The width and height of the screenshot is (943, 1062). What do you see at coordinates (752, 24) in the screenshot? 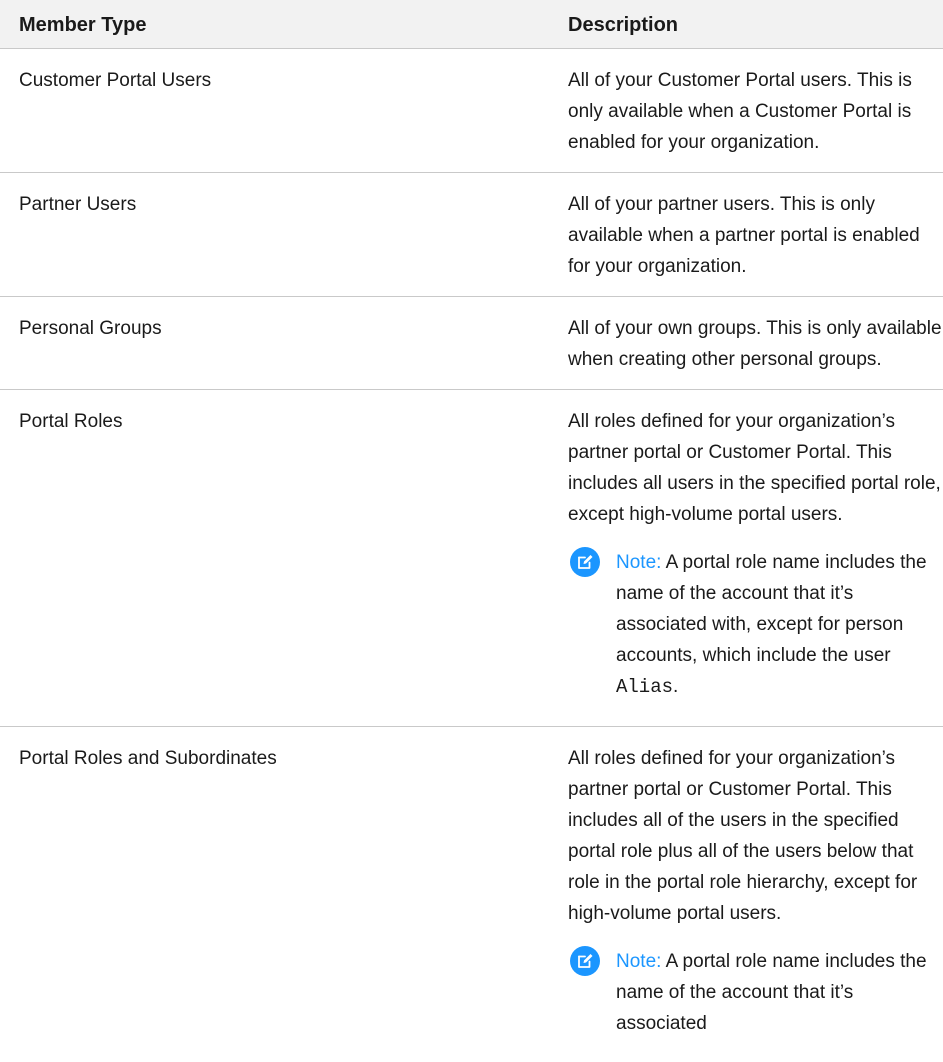
I see `description-header: Description` at bounding box center [752, 24].